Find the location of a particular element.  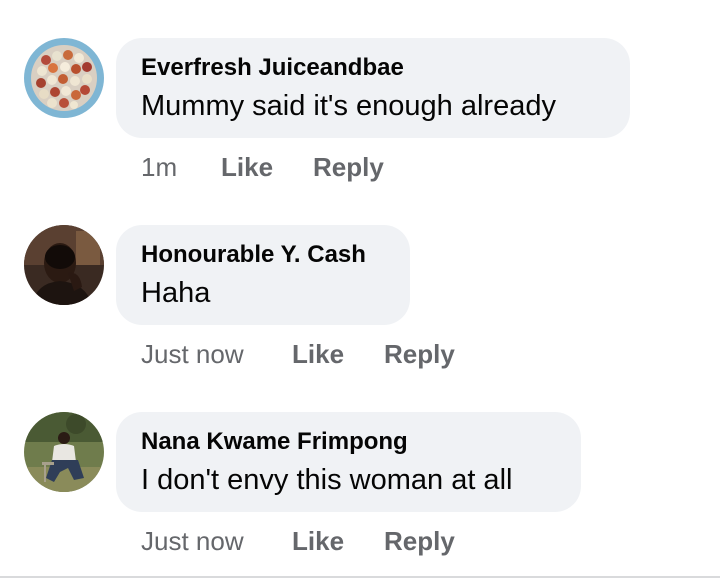

comment-text: I don't envy this woman at all is located at coordinates (327, 480).